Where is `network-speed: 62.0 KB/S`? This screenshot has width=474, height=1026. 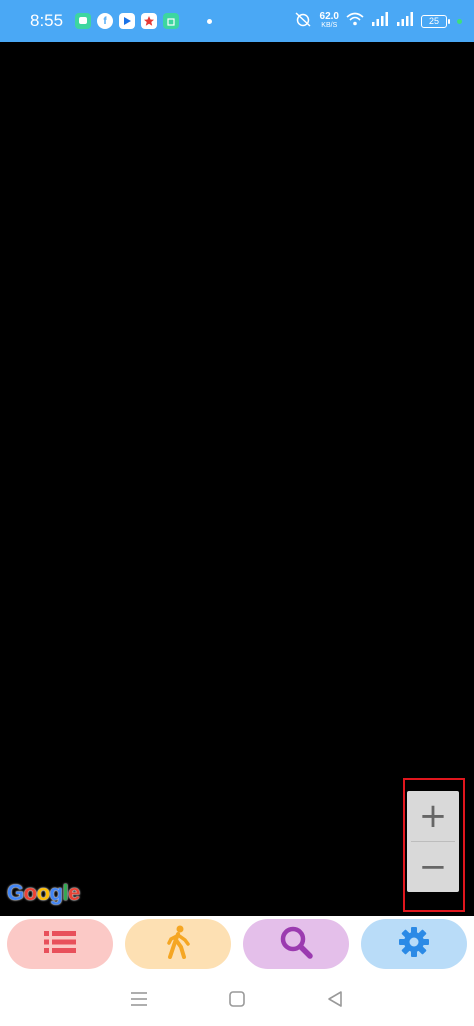 network-speed: 62.0 KB/S is located at coordinates (329, 21).